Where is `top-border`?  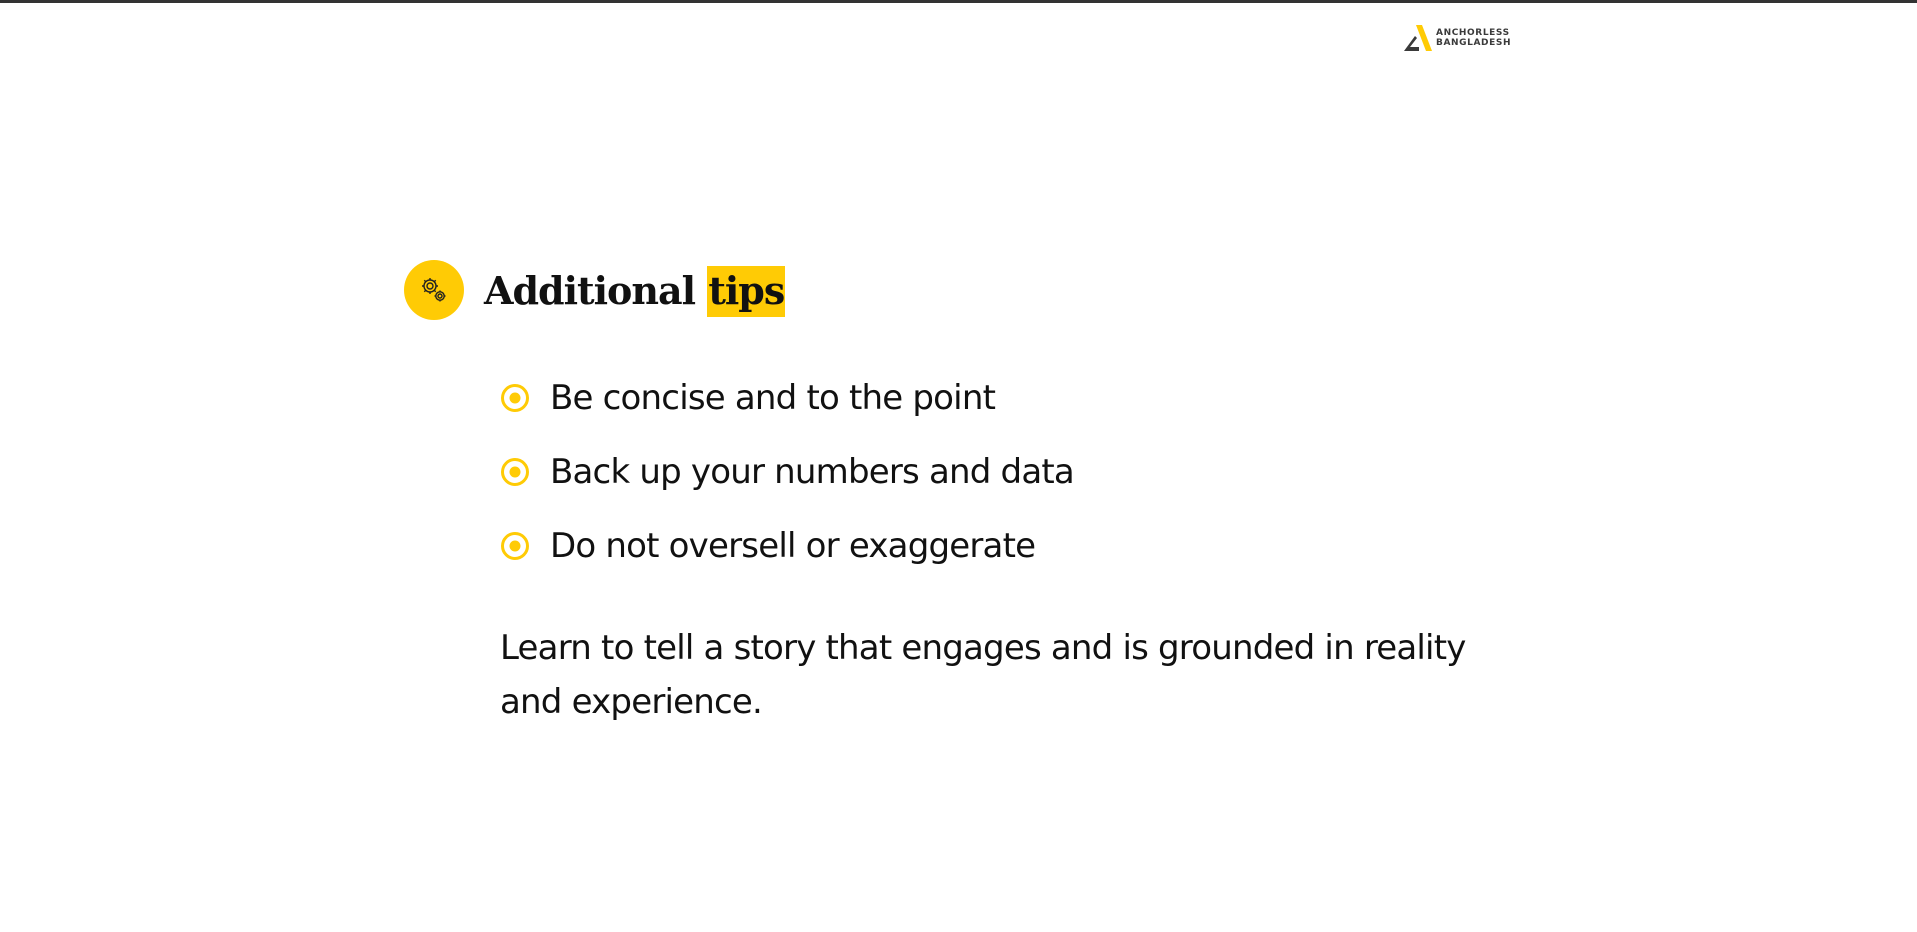 top-border is located at coordinates (958, 1).